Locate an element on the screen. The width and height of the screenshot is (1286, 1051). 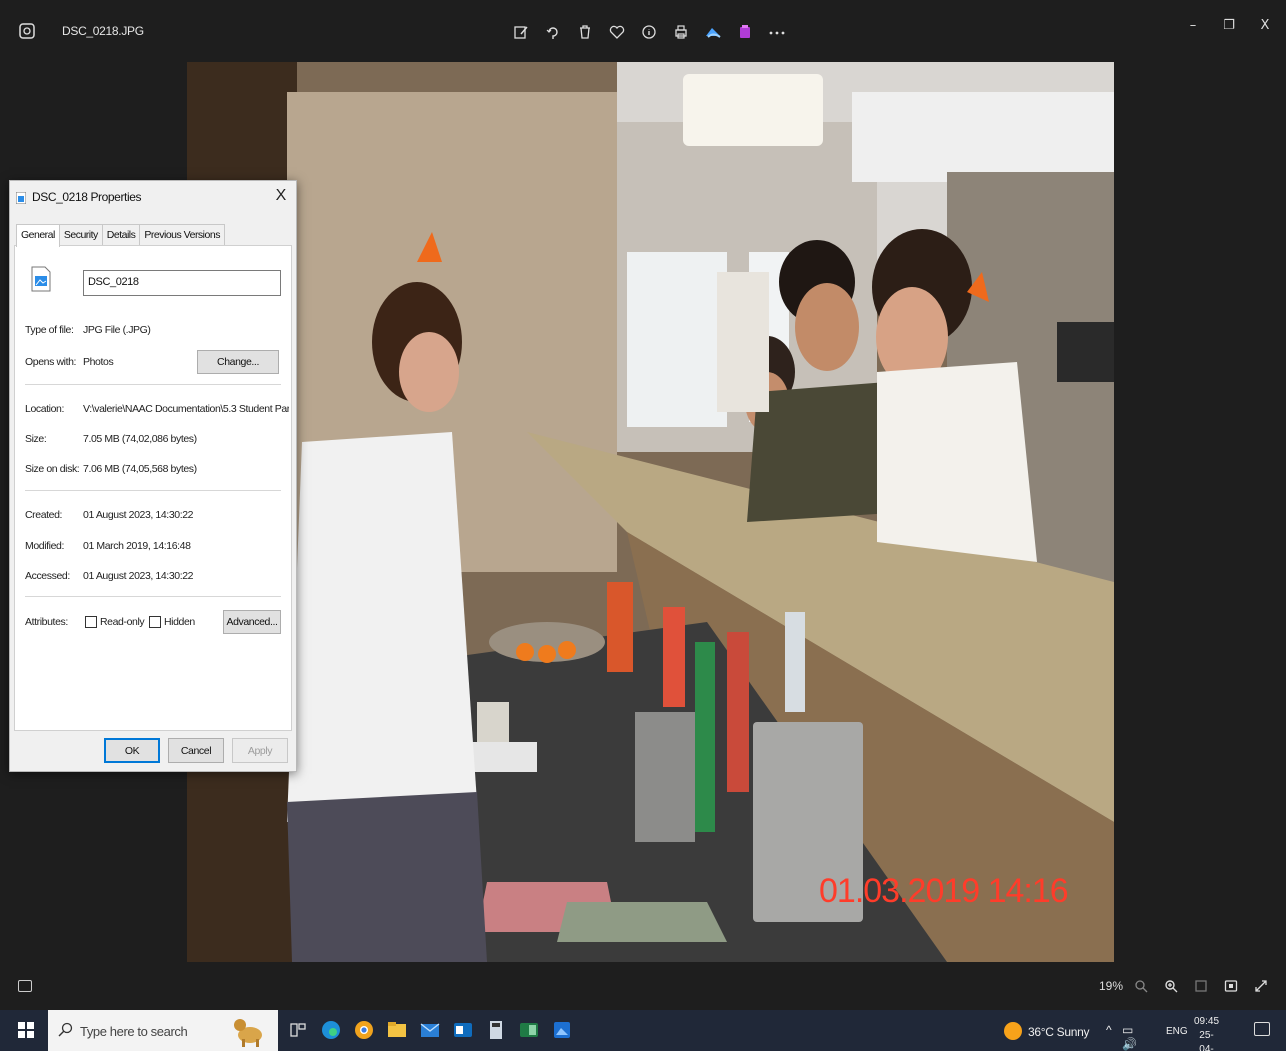
zoom-out-icon is located at coordinates (1141, 986).